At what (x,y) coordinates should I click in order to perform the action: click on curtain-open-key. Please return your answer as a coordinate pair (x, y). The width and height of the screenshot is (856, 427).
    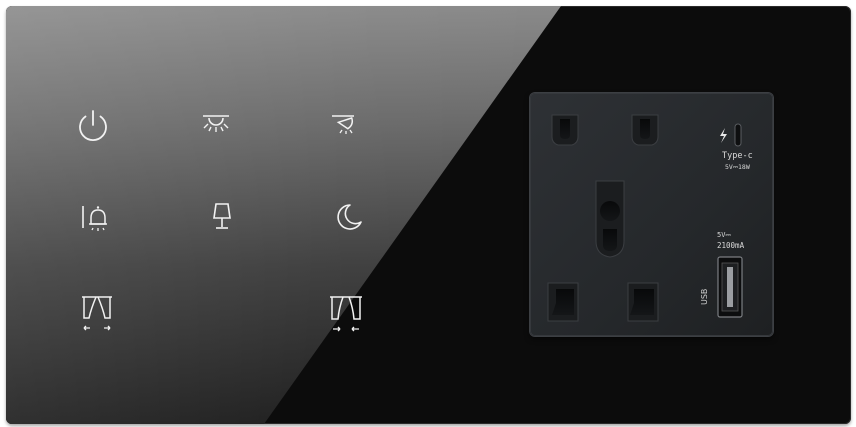
    Looking at the image, I should click on (100, 315).